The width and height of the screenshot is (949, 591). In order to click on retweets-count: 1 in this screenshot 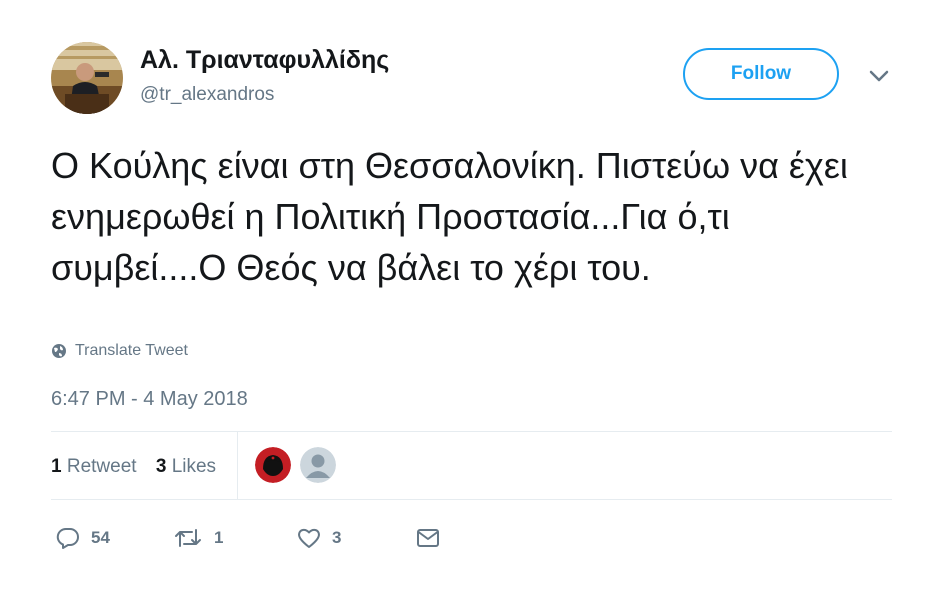, I will do `click(56, 466)`.